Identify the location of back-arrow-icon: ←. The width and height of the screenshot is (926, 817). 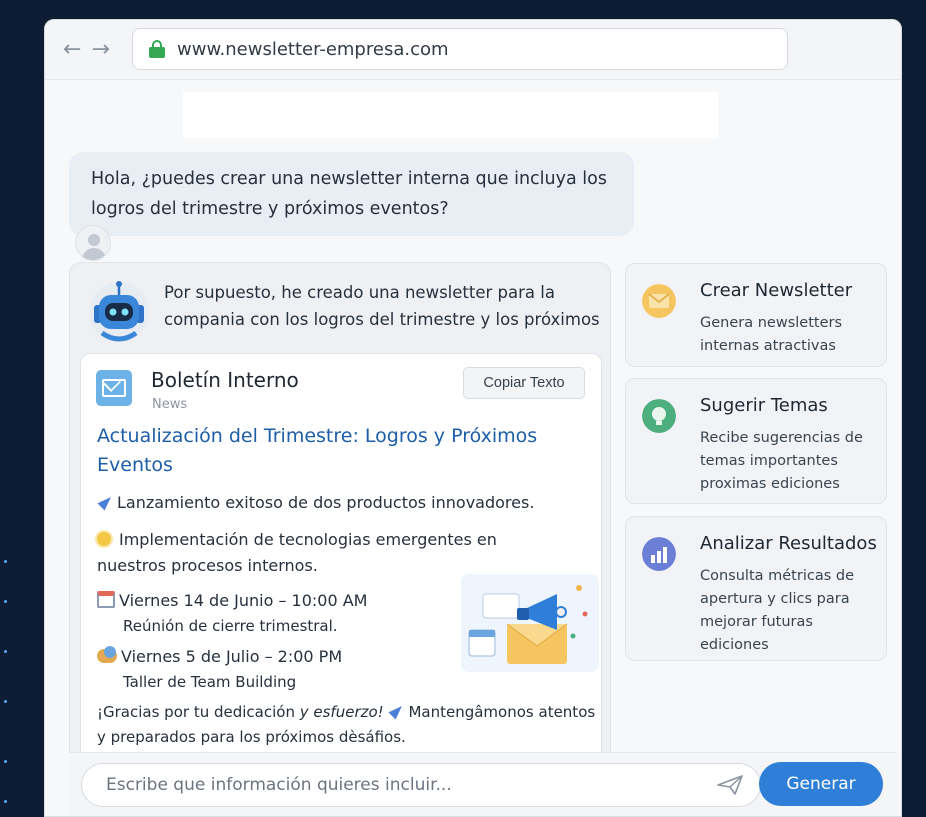
(72, 49).